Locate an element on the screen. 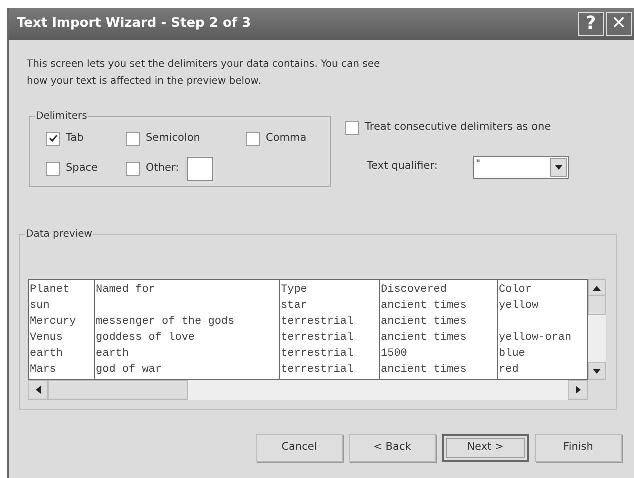 Image resolution: width=634 pixels, height=478 pixels. group-label: Data preview is located at coordinates (59, 234).